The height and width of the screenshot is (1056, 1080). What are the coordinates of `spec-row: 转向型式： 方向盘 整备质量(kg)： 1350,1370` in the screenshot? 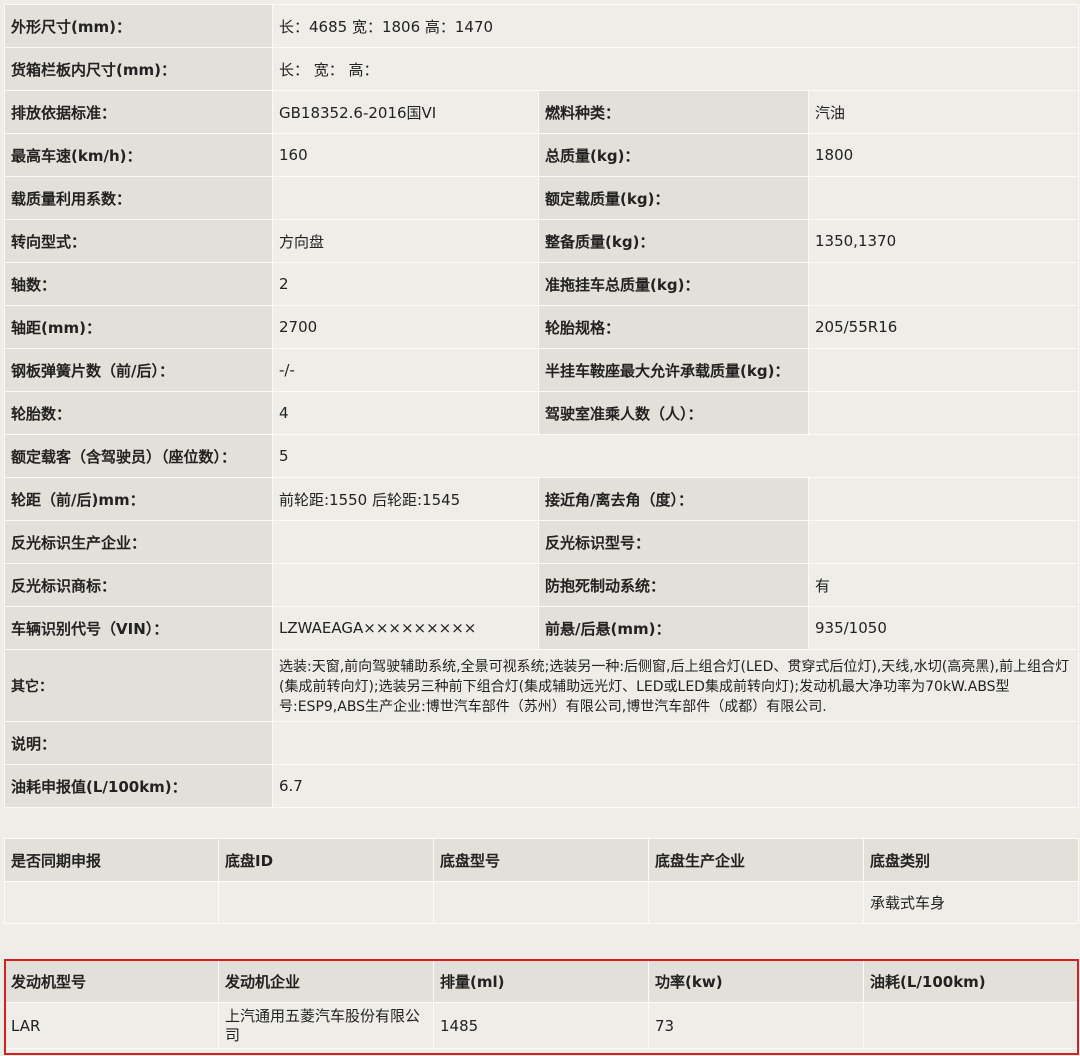 It's located at (541, 241).